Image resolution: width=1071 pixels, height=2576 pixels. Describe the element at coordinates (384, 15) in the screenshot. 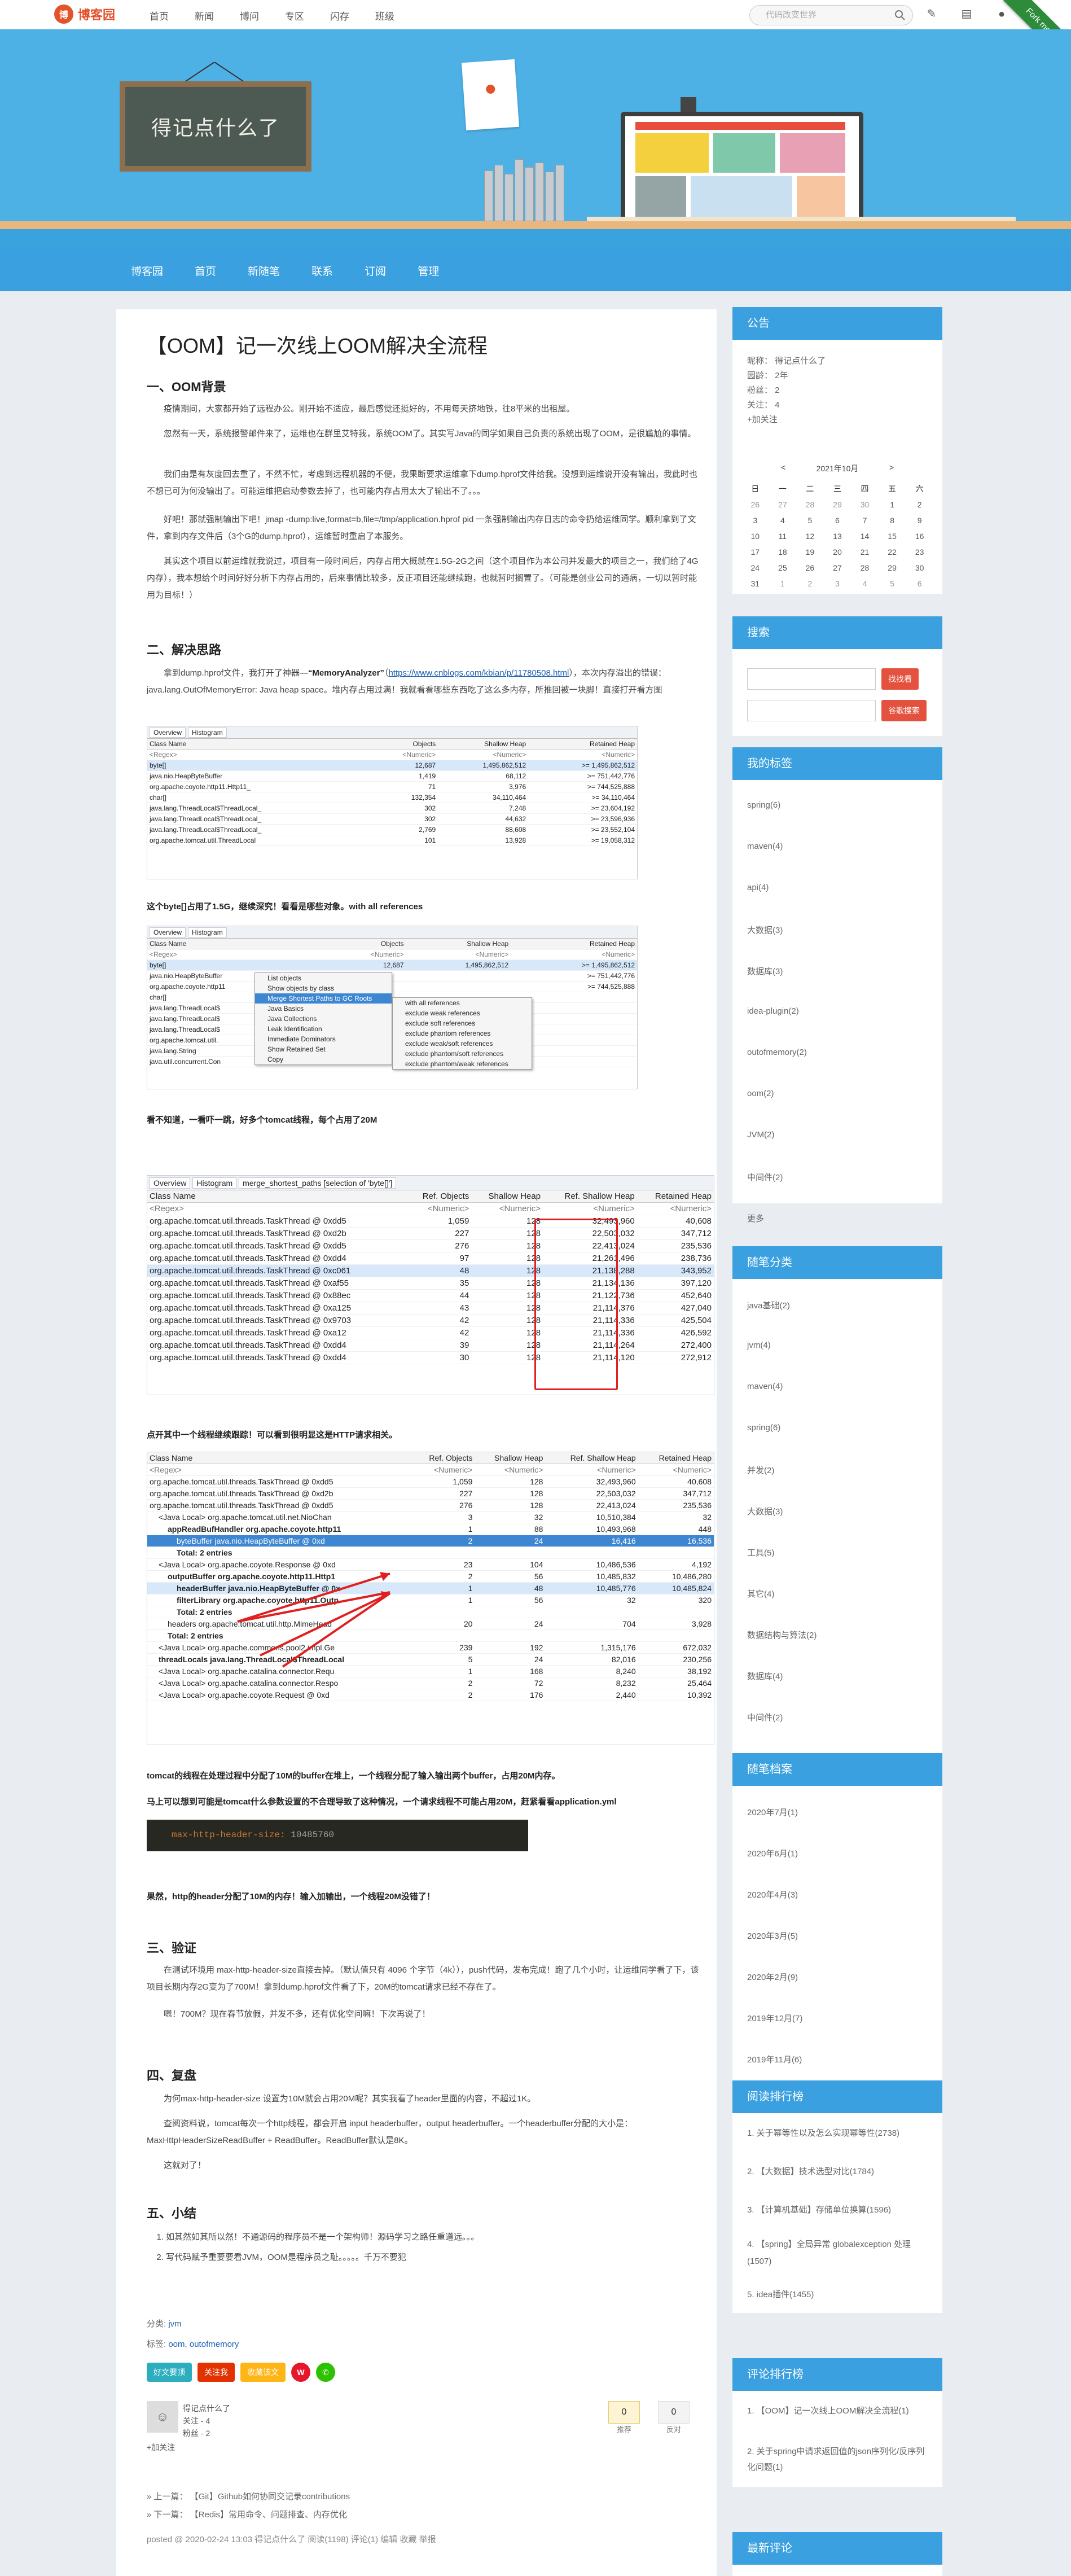

I see `nav-class: 班级` at that location.